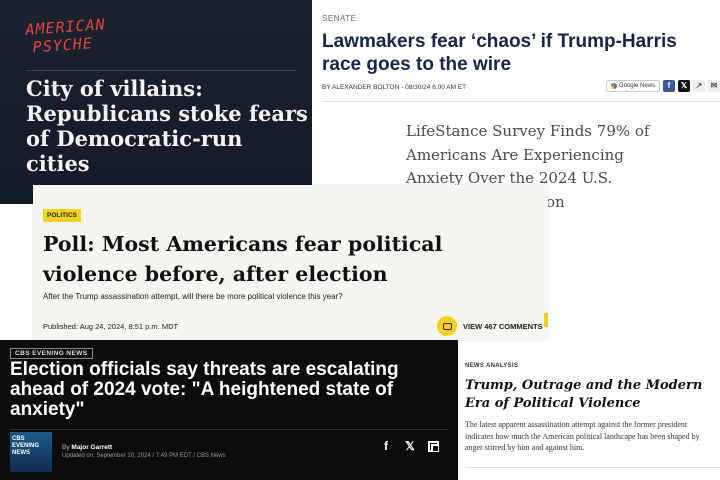 Image resolution: width=720 pixels, height=480 pixels. I want to click on politics-tag: POLITICS, so click(62, 215).